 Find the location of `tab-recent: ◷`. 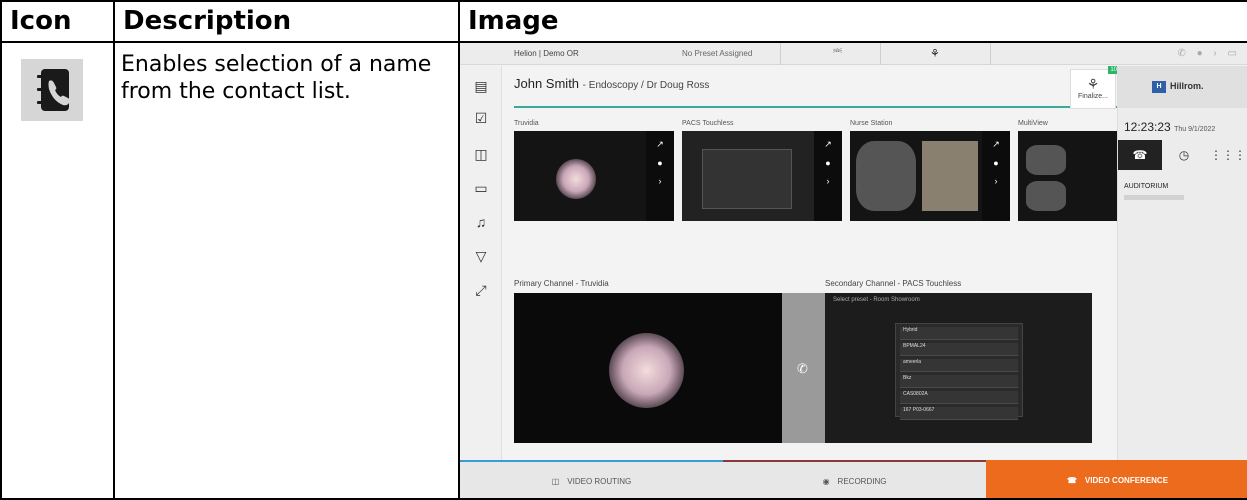

tab-recent: ◷ is located at coordinates (1184, 155).